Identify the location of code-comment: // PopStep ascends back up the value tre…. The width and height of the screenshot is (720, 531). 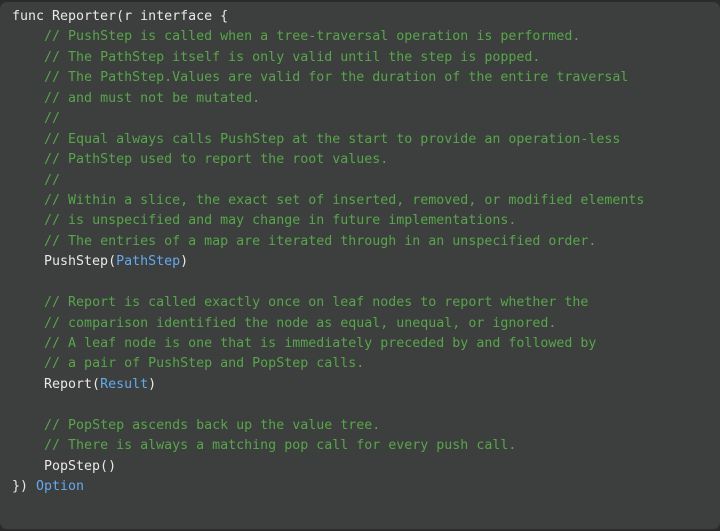
(212, 425).